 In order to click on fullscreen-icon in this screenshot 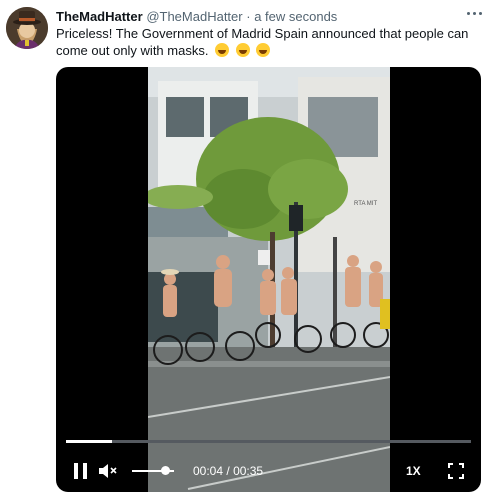, I will do `click(456, 471)`.